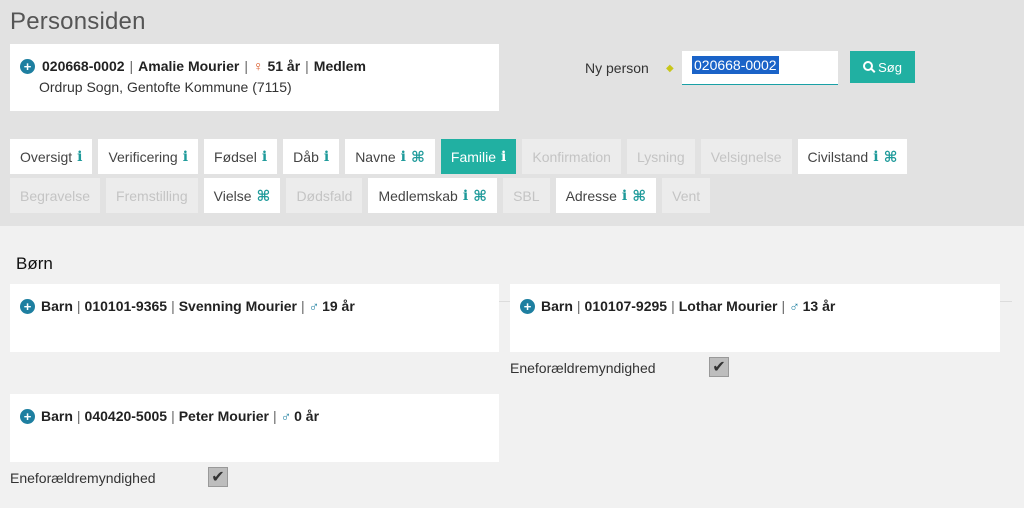  I want to click on tab-vielse: Vielse ⌘, so click(242, 195).